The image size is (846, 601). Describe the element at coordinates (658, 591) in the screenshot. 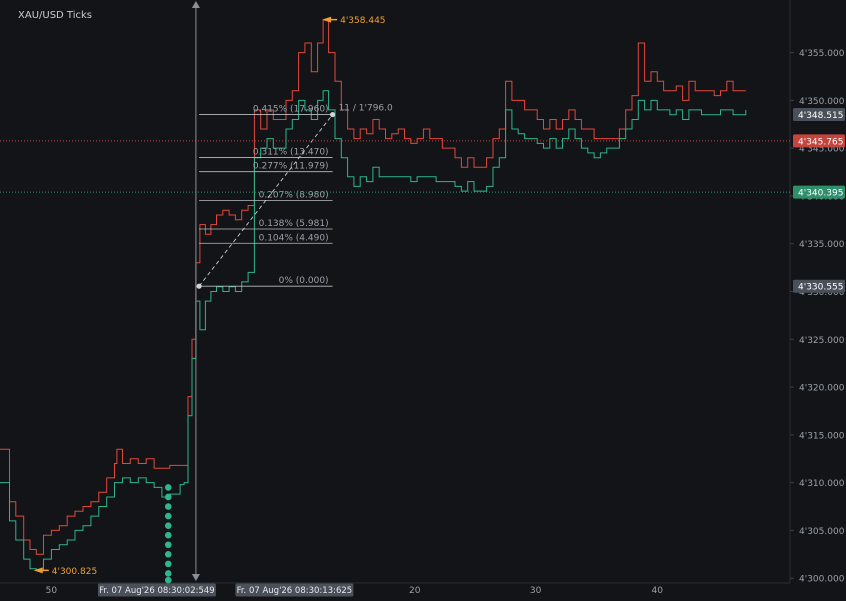

I see `x-tick-label: 40` at that location.